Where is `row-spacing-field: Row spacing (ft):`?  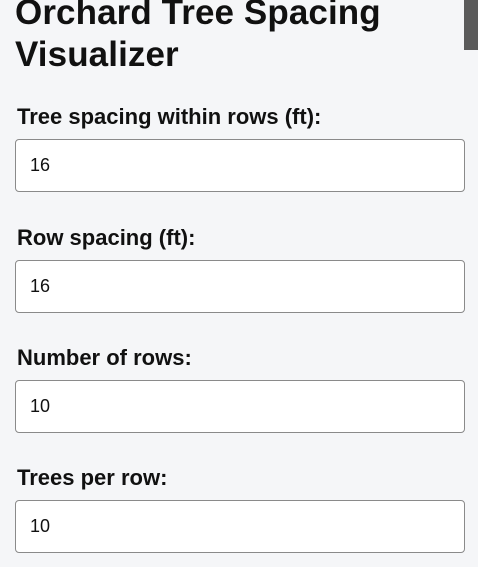 row-spacing-field: Row spacing (ft): is located at coordinates (240, 269).